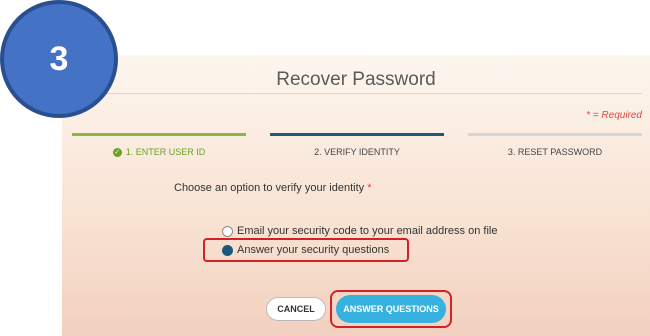 This screenshot has width=650, height=336. What do you see at coordinates (391, 309) in the screenshot?
I see `answer-questions-highlight` at bounding box center [391, 309].